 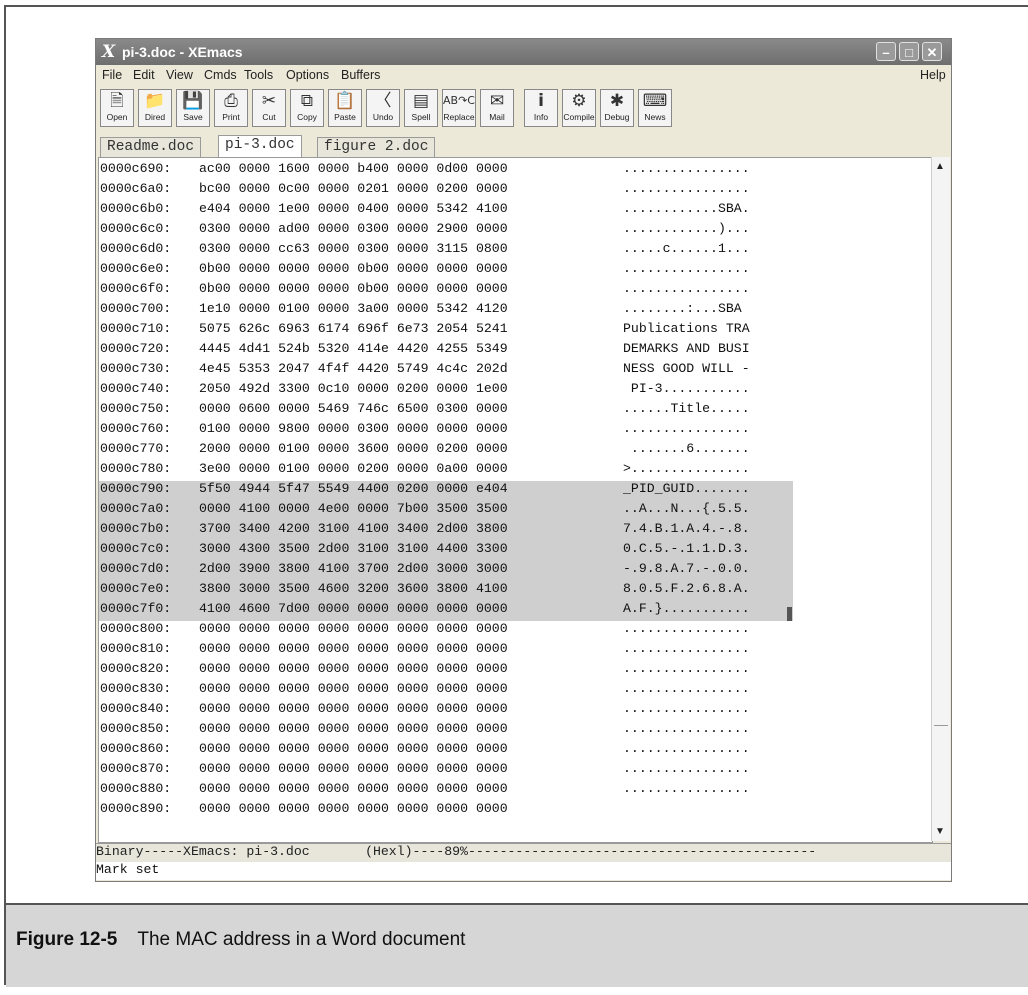 I want to click on hex-bytes: 0000 0600 0000 5469 746c 6500 0300 0000, so click(x=353, y=408).